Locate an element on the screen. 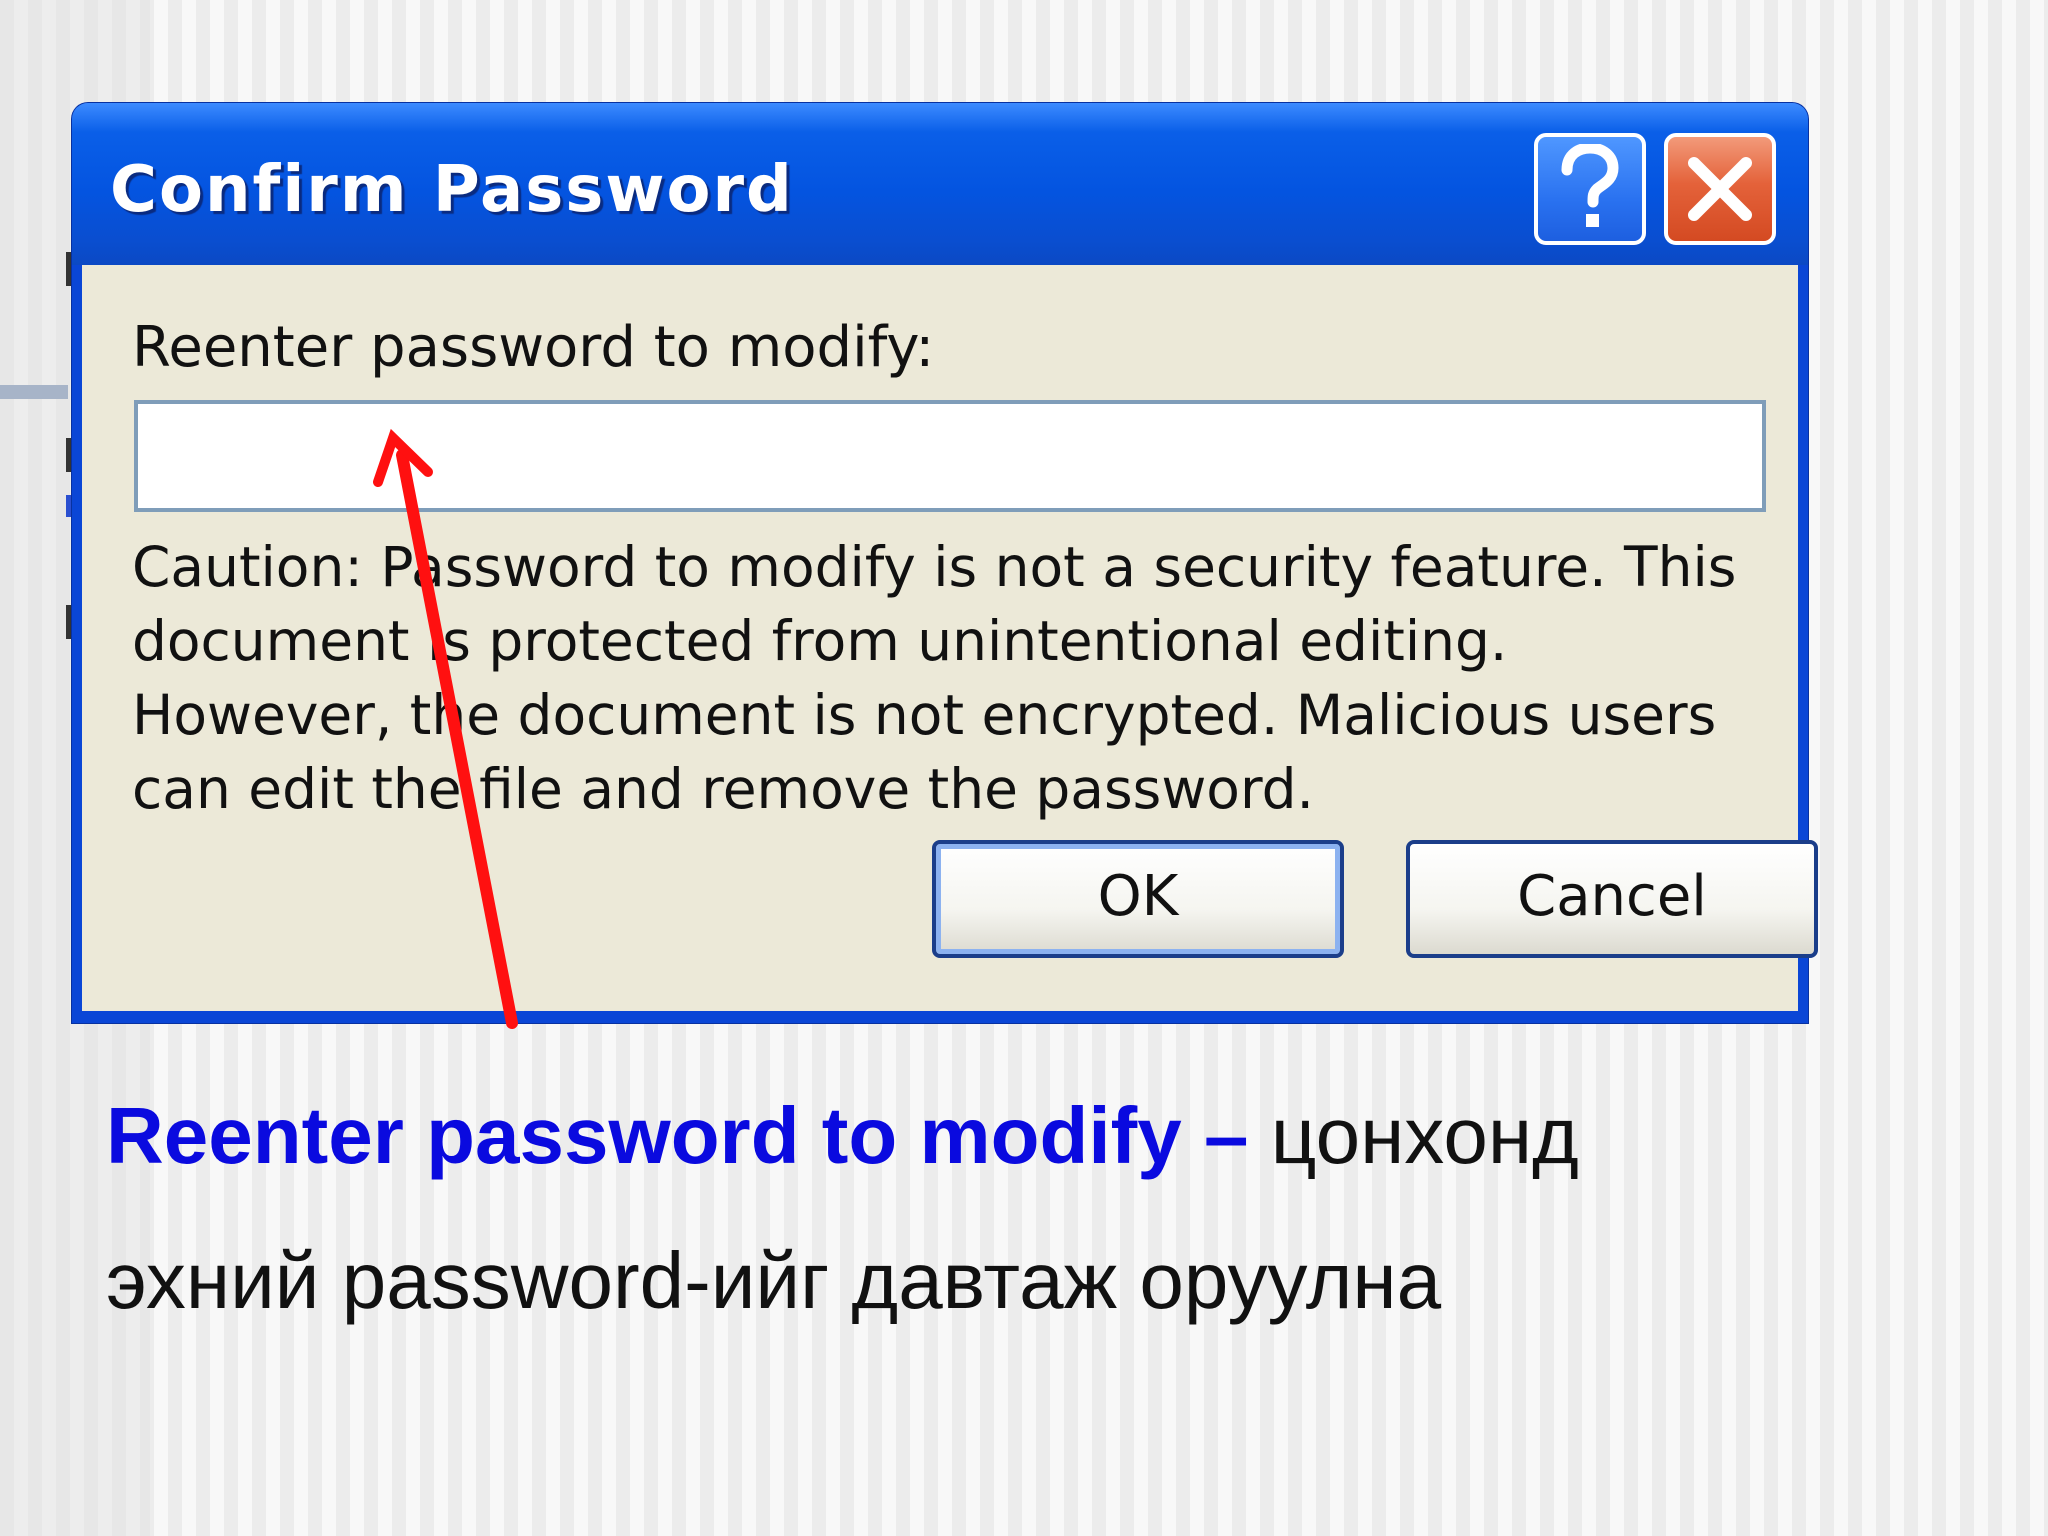  dialog-titlebar: Confirm Password is located at coordinates (940, 184).